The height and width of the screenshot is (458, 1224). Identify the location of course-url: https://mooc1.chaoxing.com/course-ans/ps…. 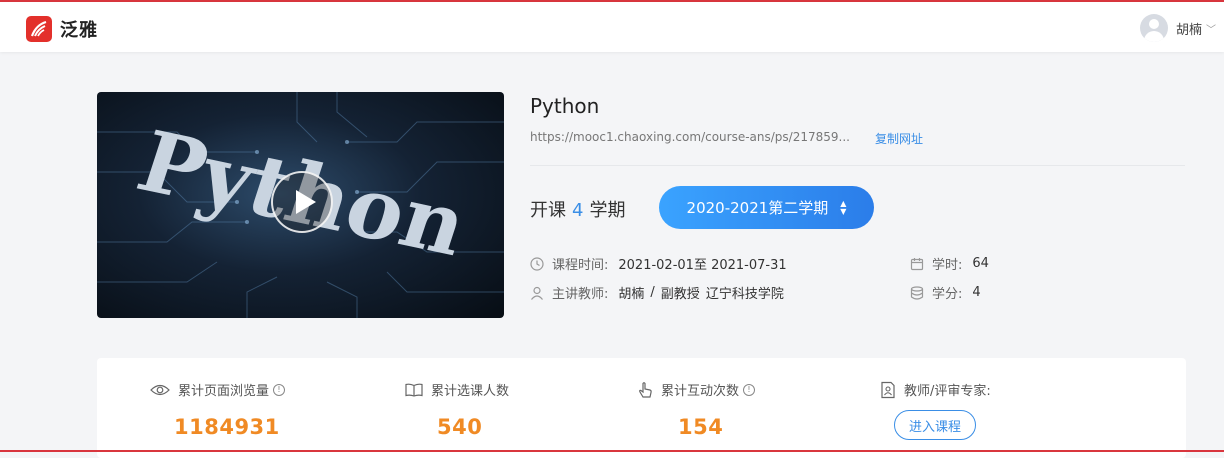
(690, 137).